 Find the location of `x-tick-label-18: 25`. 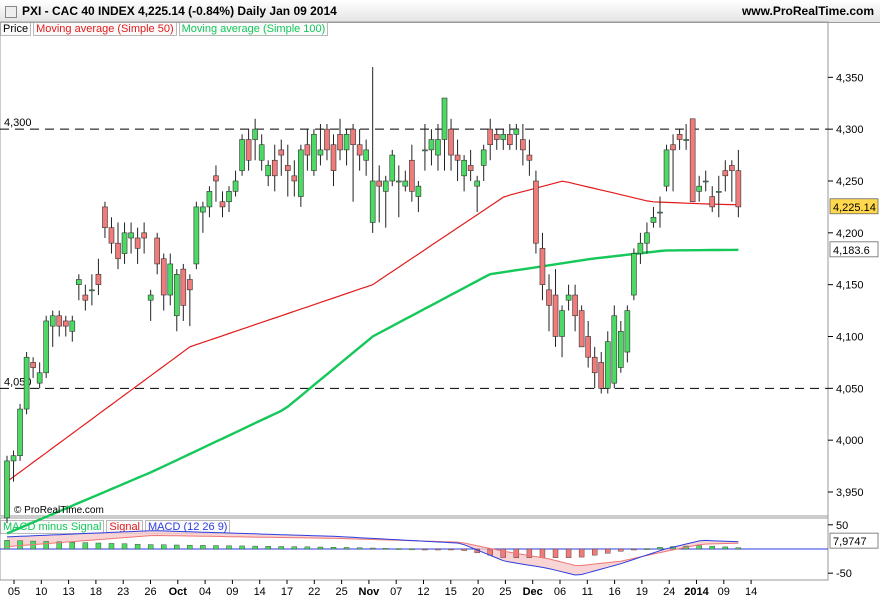

x-tick-label-18: 25 is located at coordinates (505, 592).